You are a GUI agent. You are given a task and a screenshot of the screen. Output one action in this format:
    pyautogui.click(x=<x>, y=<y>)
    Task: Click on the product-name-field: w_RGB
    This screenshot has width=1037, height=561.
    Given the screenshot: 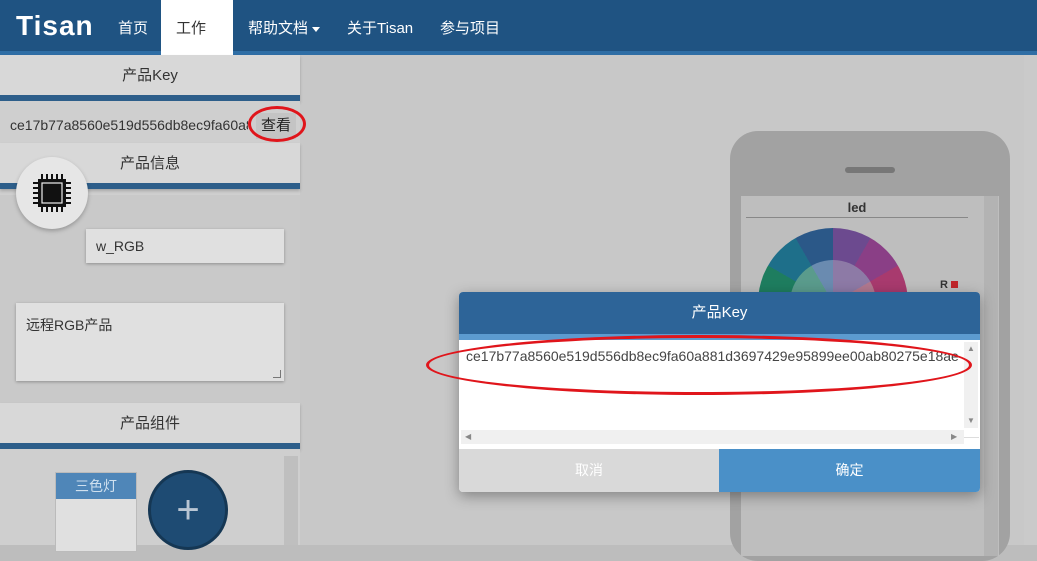 What is the action you would take?
    pyautogui.click(x=185, y=246)
    